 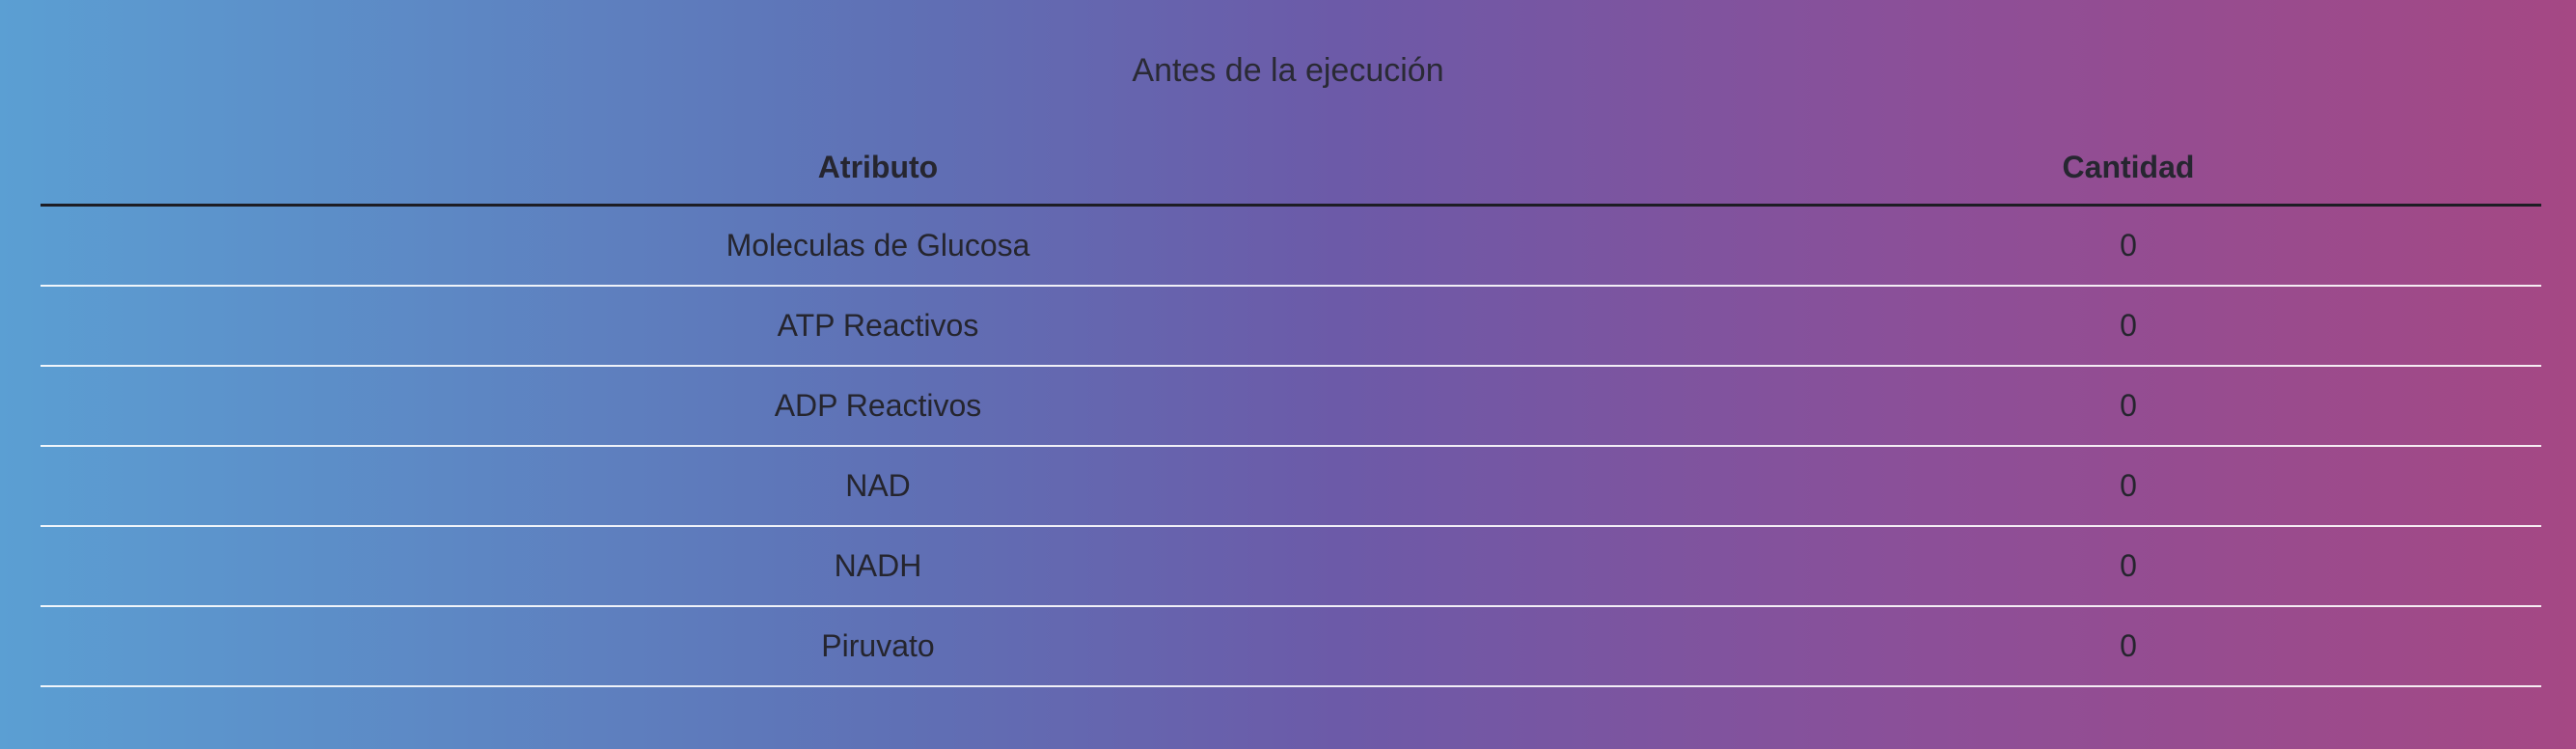 What do you see at coordinates (878, 646) in the screenshot?
I see `attribute-cell: Piruvato` at bounding box center [878, 646].